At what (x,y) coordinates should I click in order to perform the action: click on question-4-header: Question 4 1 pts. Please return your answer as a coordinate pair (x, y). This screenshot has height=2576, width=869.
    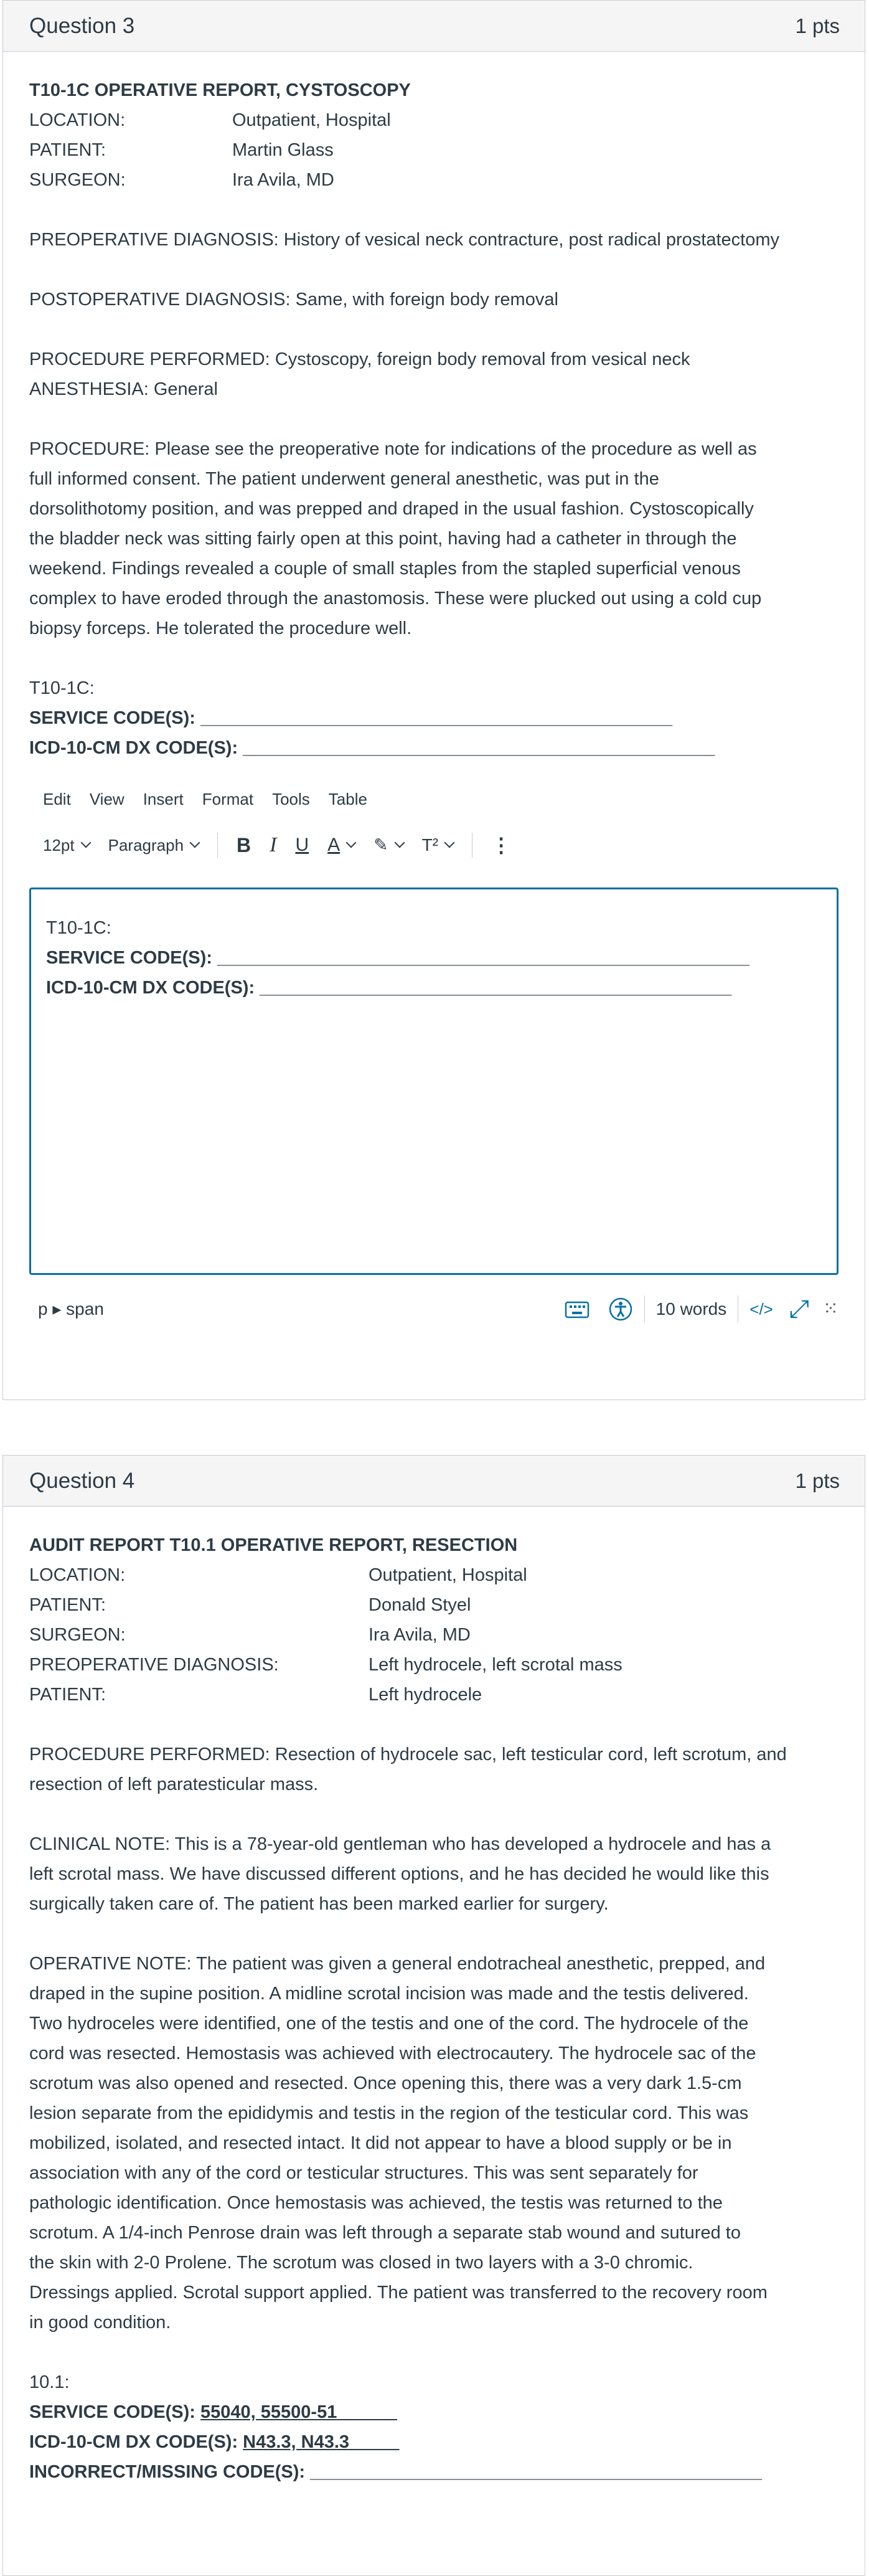
    Looking at the image, I should click on (434, 1482).